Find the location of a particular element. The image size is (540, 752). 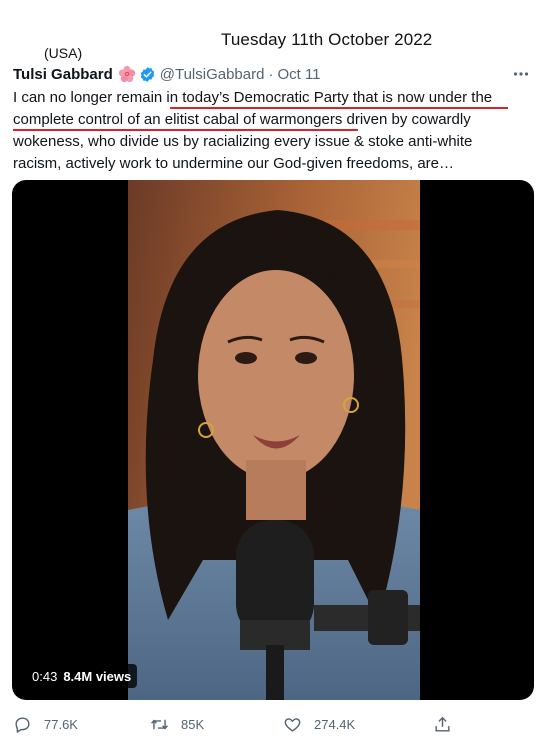

like-button: 274.4K is located at coordinates (319, 724).